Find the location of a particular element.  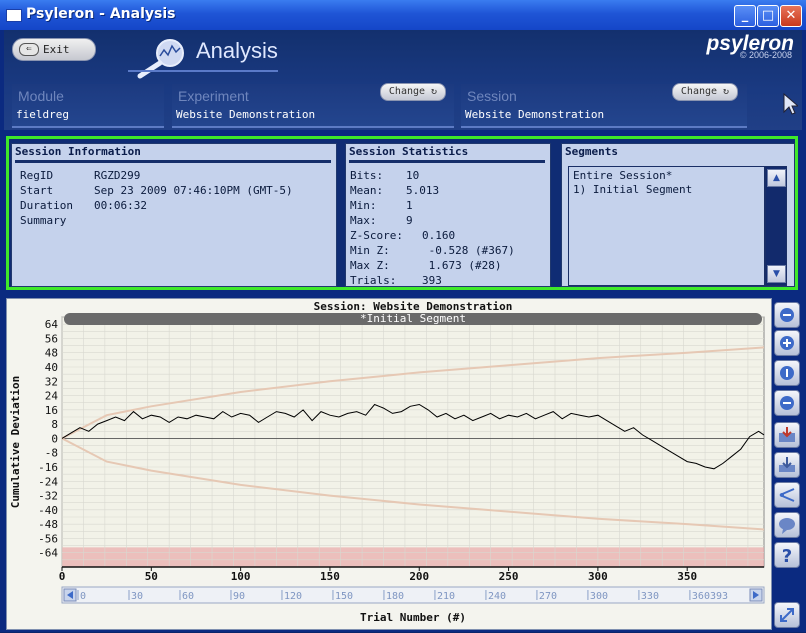

x-tick-label: 300 is located at coordinates (598, 576).